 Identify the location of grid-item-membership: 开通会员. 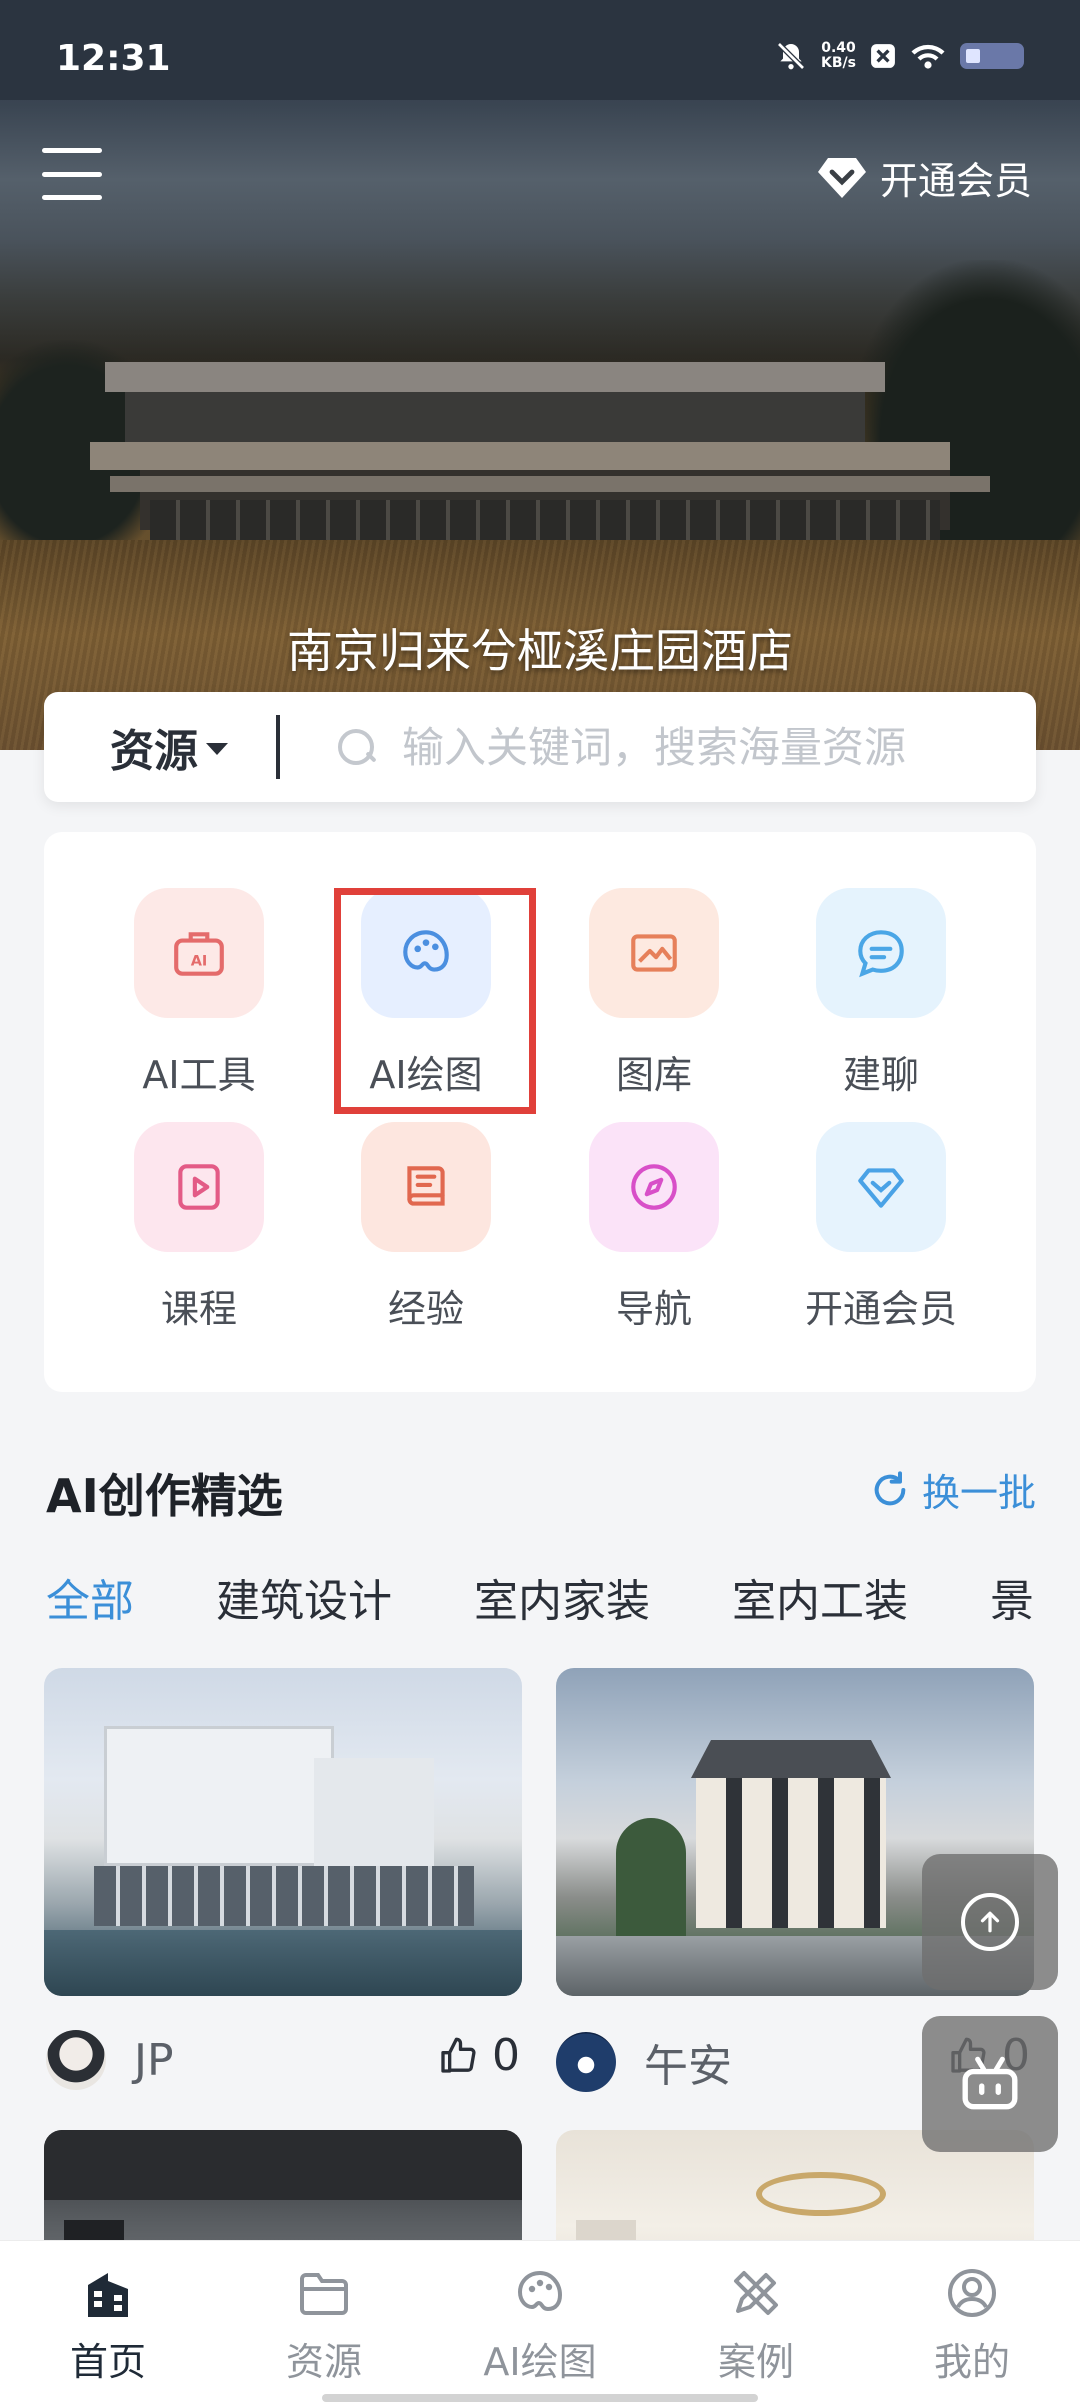
(881, 1227).